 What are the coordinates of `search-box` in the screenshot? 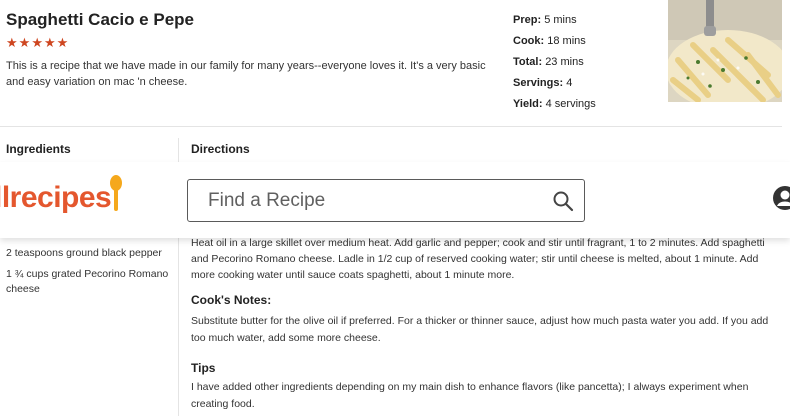 It's located at (386, 200).